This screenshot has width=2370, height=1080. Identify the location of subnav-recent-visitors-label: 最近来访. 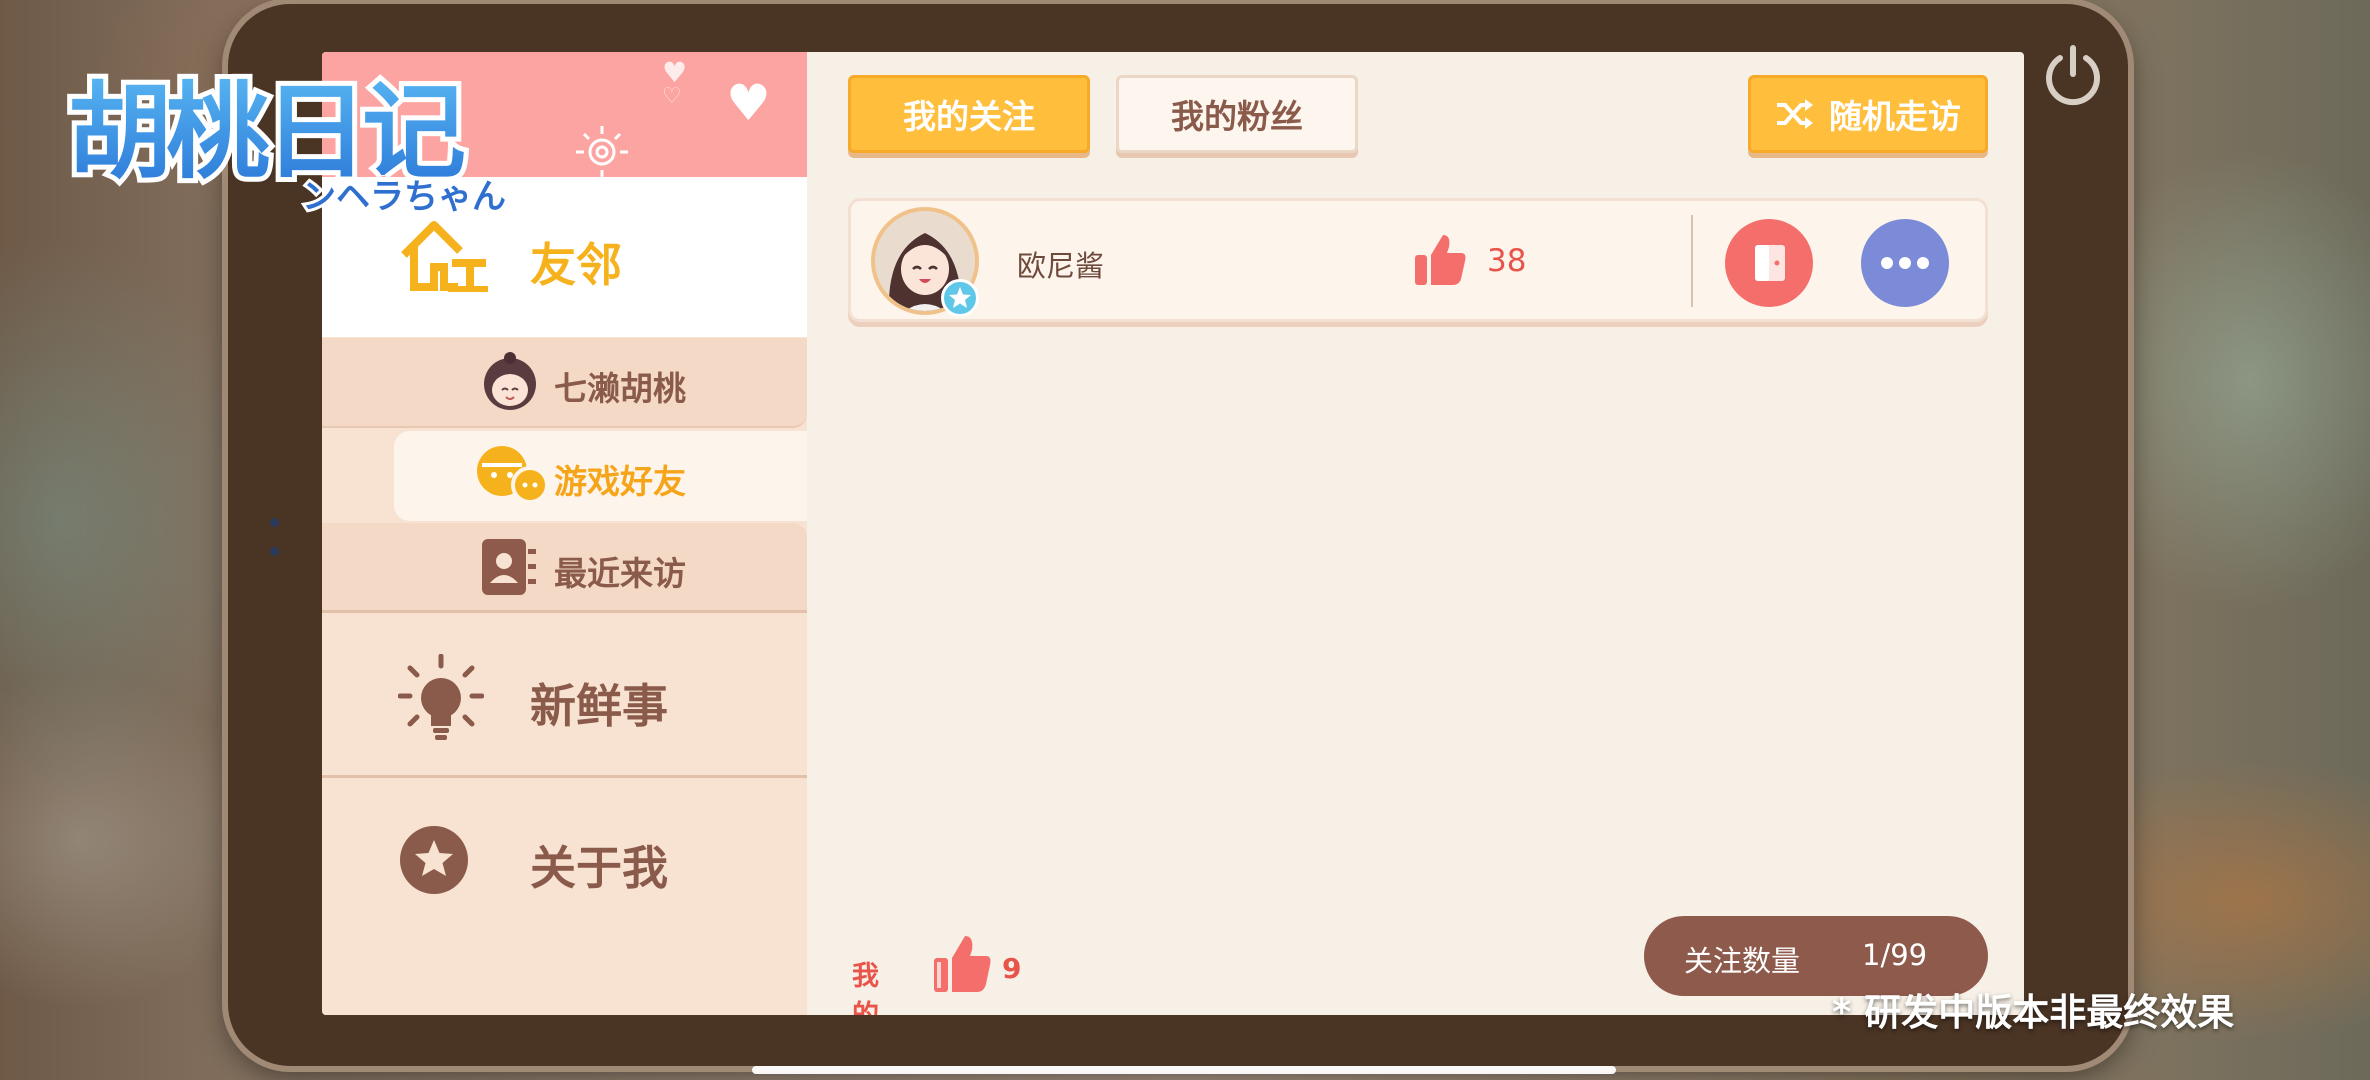
(620, 573).